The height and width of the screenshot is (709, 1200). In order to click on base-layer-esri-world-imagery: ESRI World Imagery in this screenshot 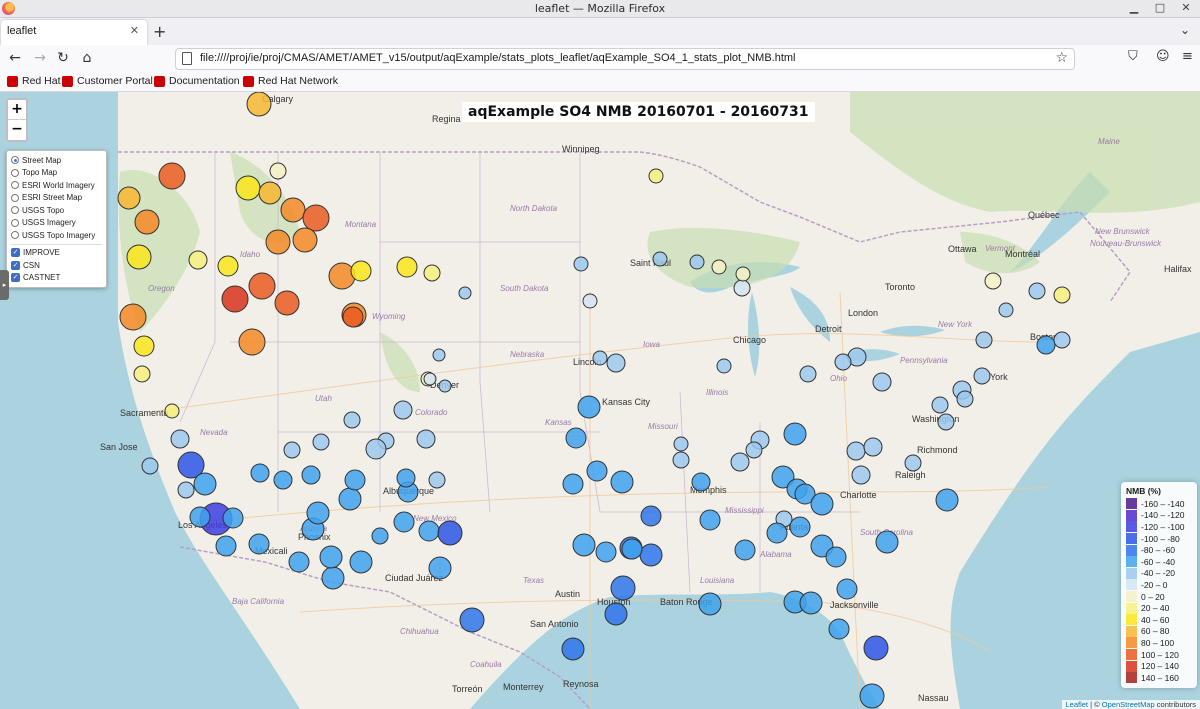, I will do `click(56, 185)`.